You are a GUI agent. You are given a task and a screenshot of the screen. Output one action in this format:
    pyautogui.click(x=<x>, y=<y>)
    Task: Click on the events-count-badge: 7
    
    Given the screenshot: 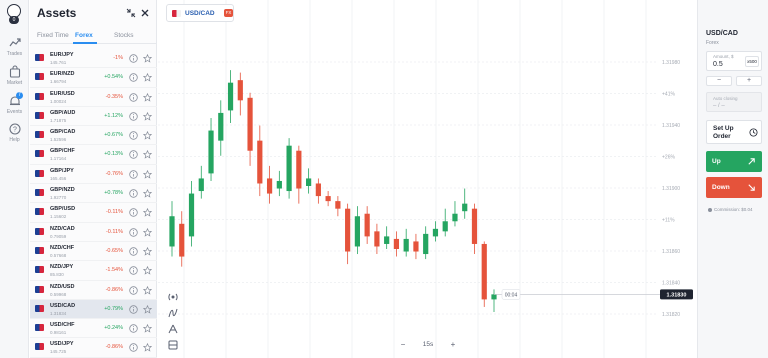 What is the action you would take?
    pyautogui.click(x=19, y=95)
    